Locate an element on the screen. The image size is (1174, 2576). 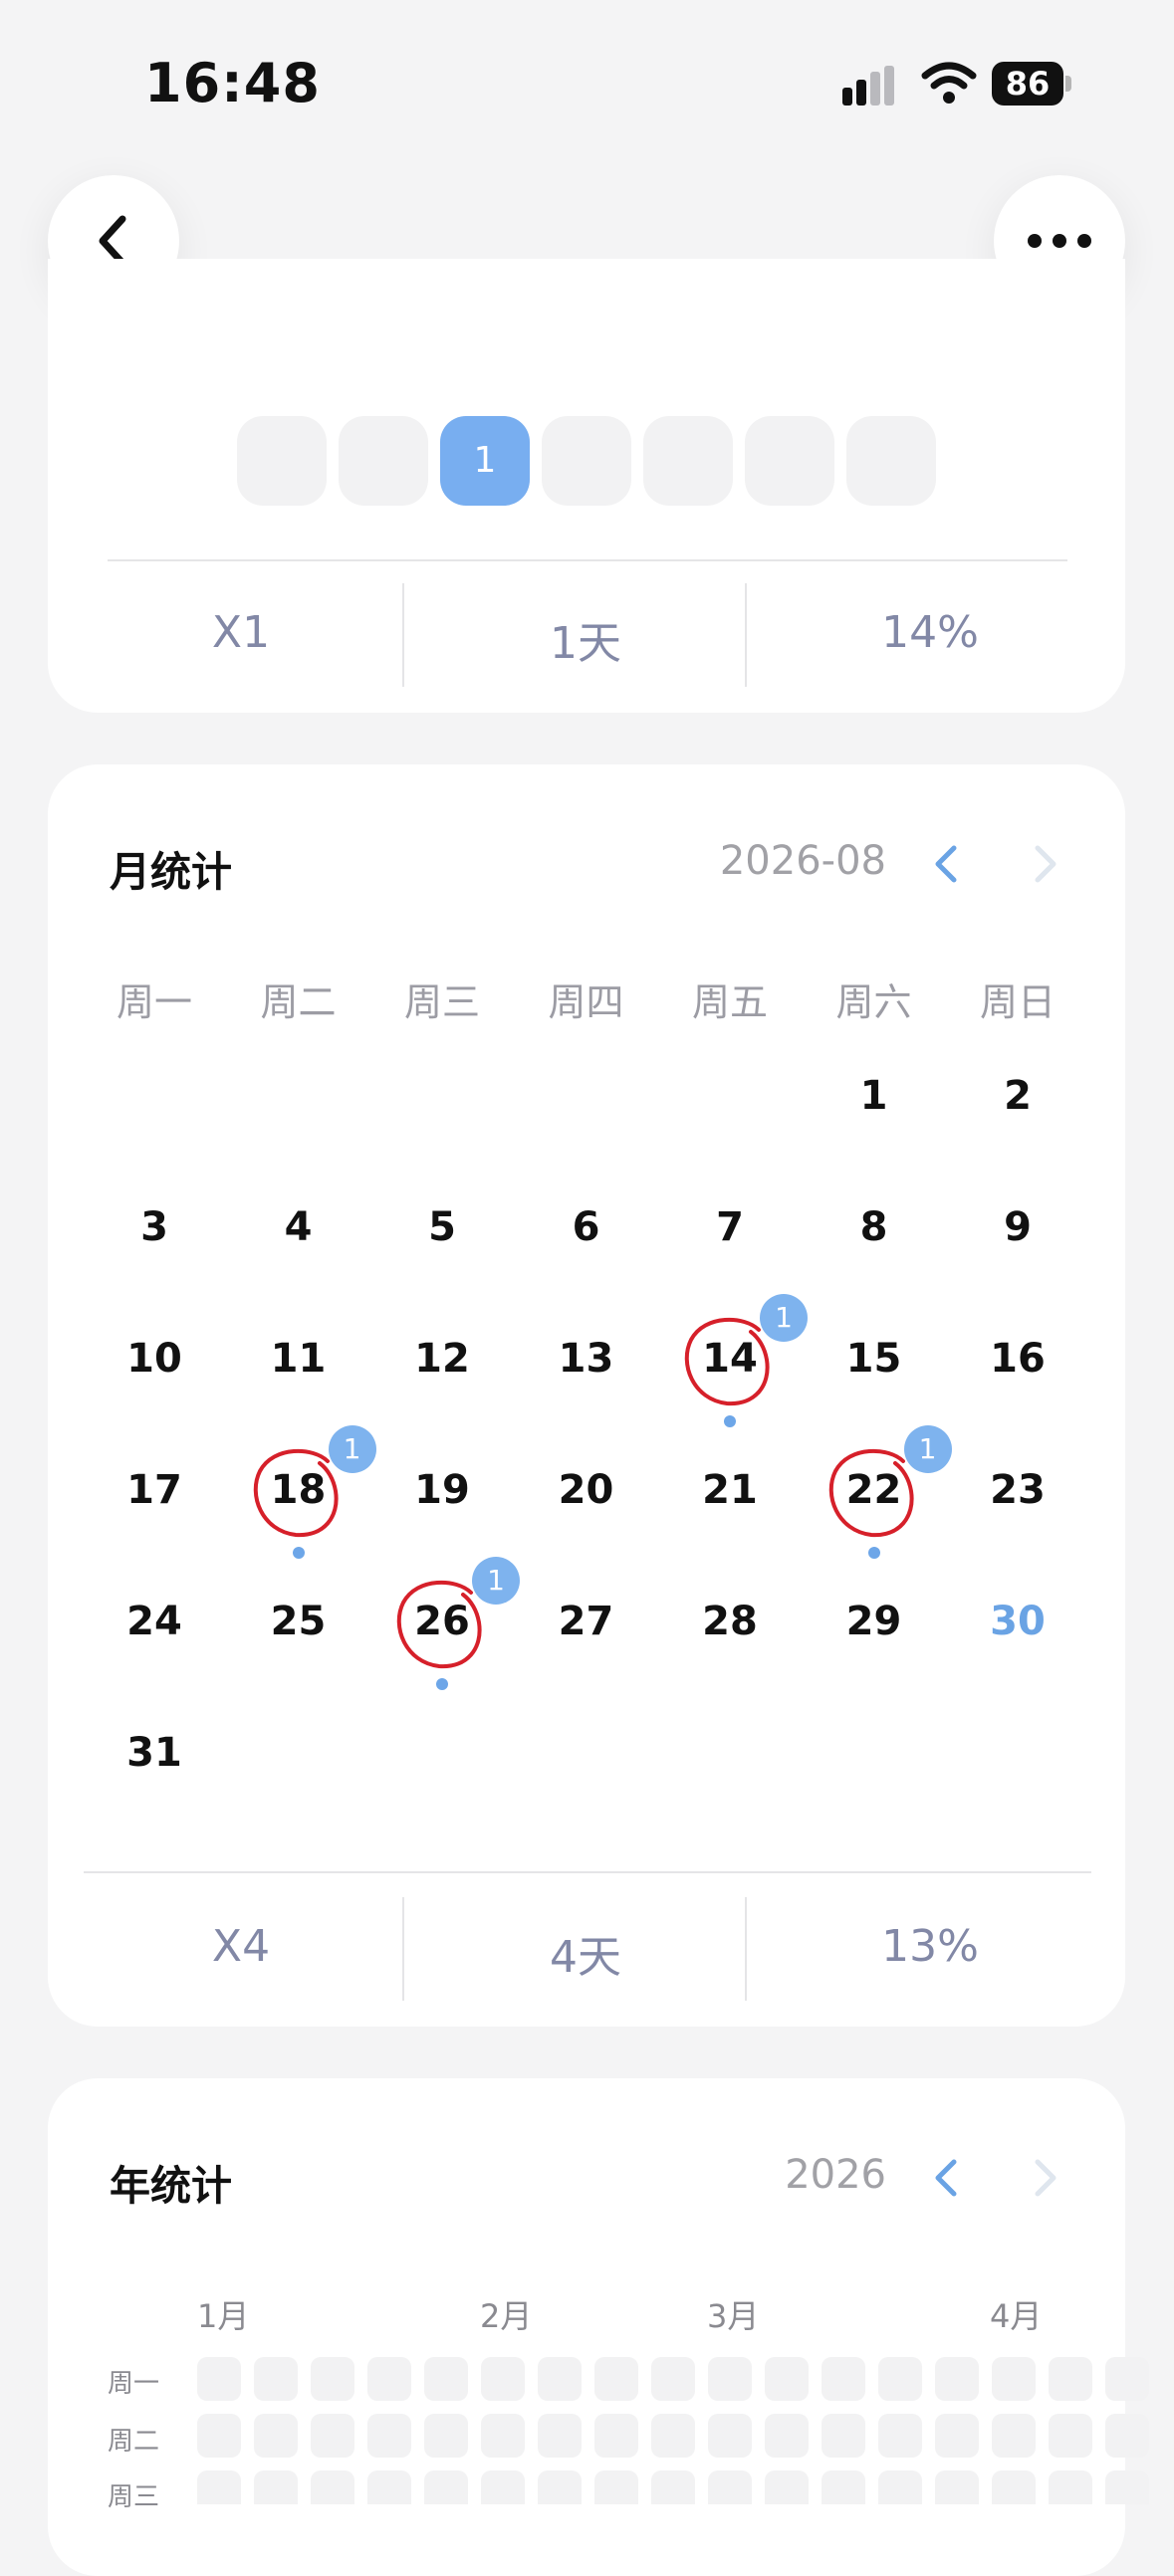
calendar-day: 20 is located at coordinates (586, 1490).